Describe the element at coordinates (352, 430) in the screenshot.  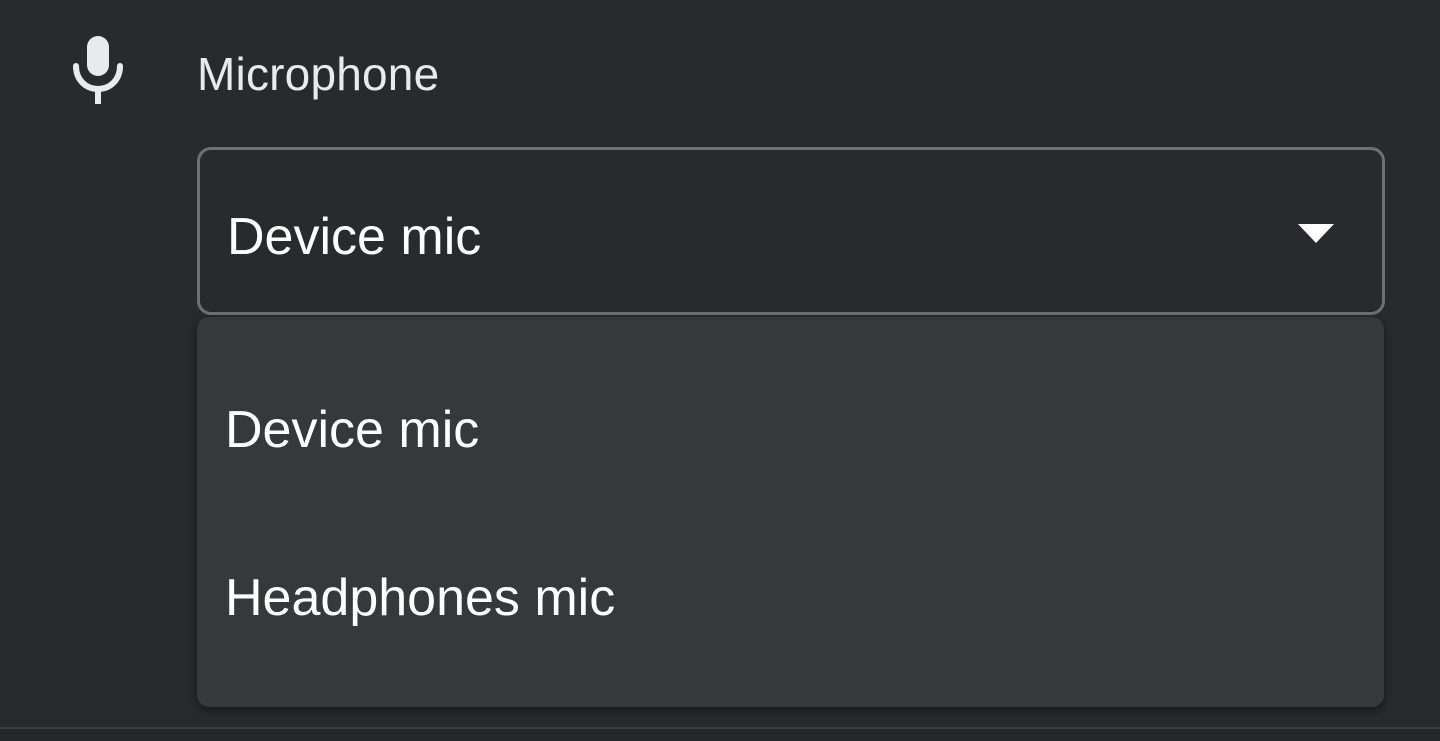
I see `menu-item-label: Device mic` at that location.